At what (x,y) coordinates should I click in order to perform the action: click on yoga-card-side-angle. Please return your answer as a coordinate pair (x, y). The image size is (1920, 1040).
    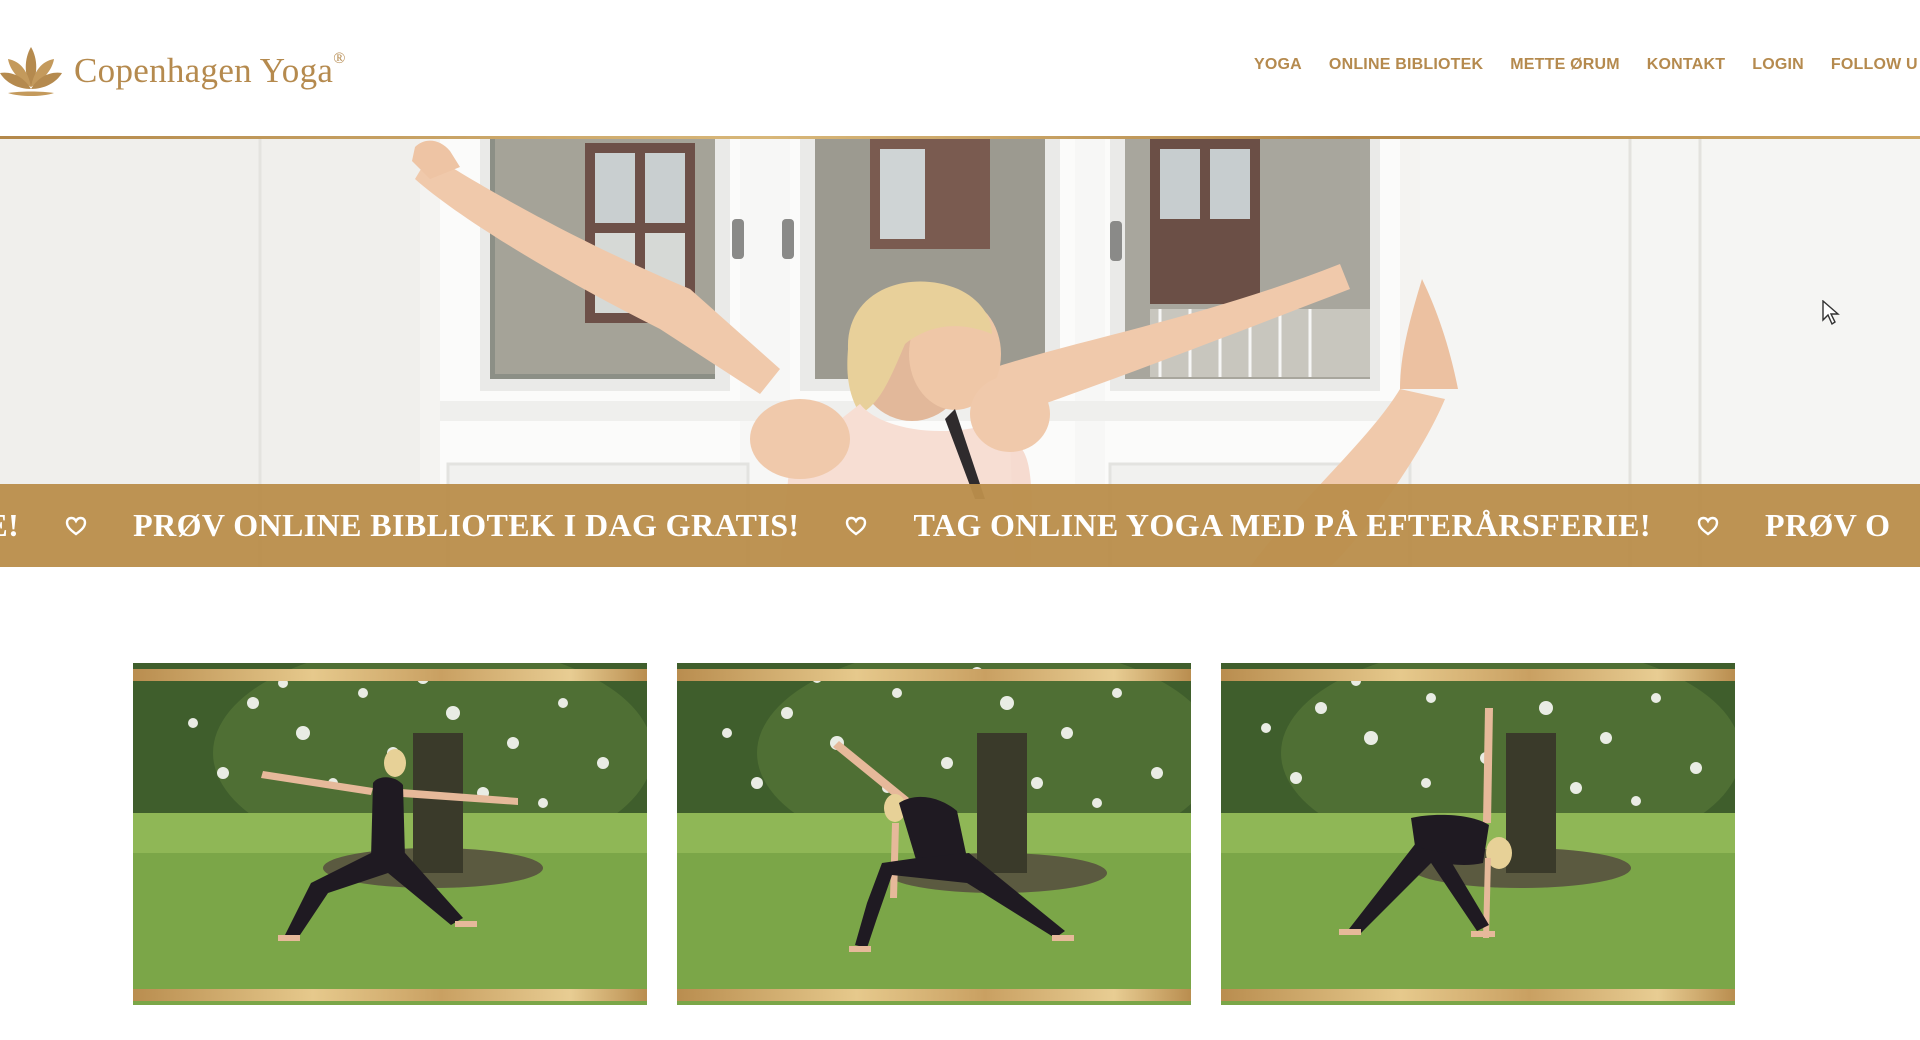
    Looking at the image, I should click on (934, 834).